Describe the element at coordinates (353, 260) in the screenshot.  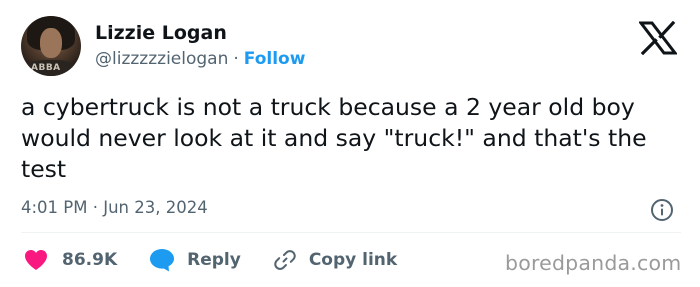
I see `copy-link-label: Copy link` at that location.